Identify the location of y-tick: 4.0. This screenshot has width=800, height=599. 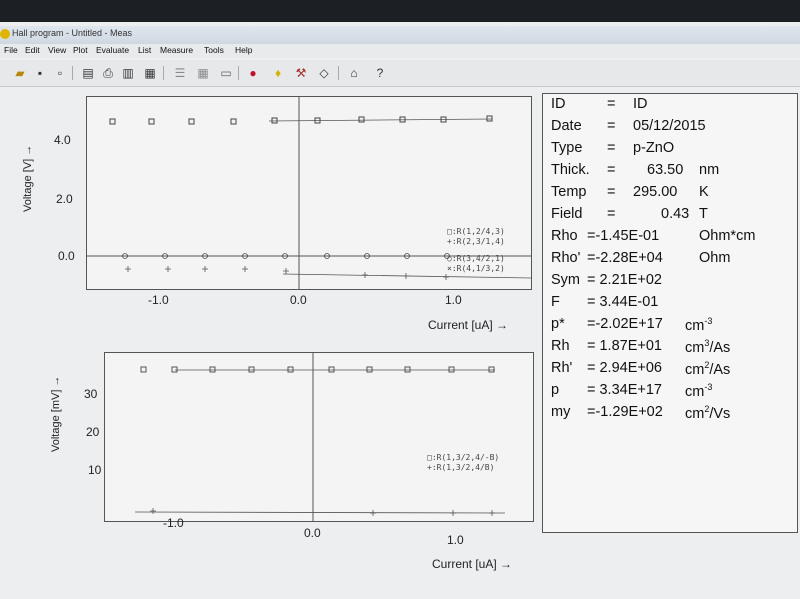
(62, 140).